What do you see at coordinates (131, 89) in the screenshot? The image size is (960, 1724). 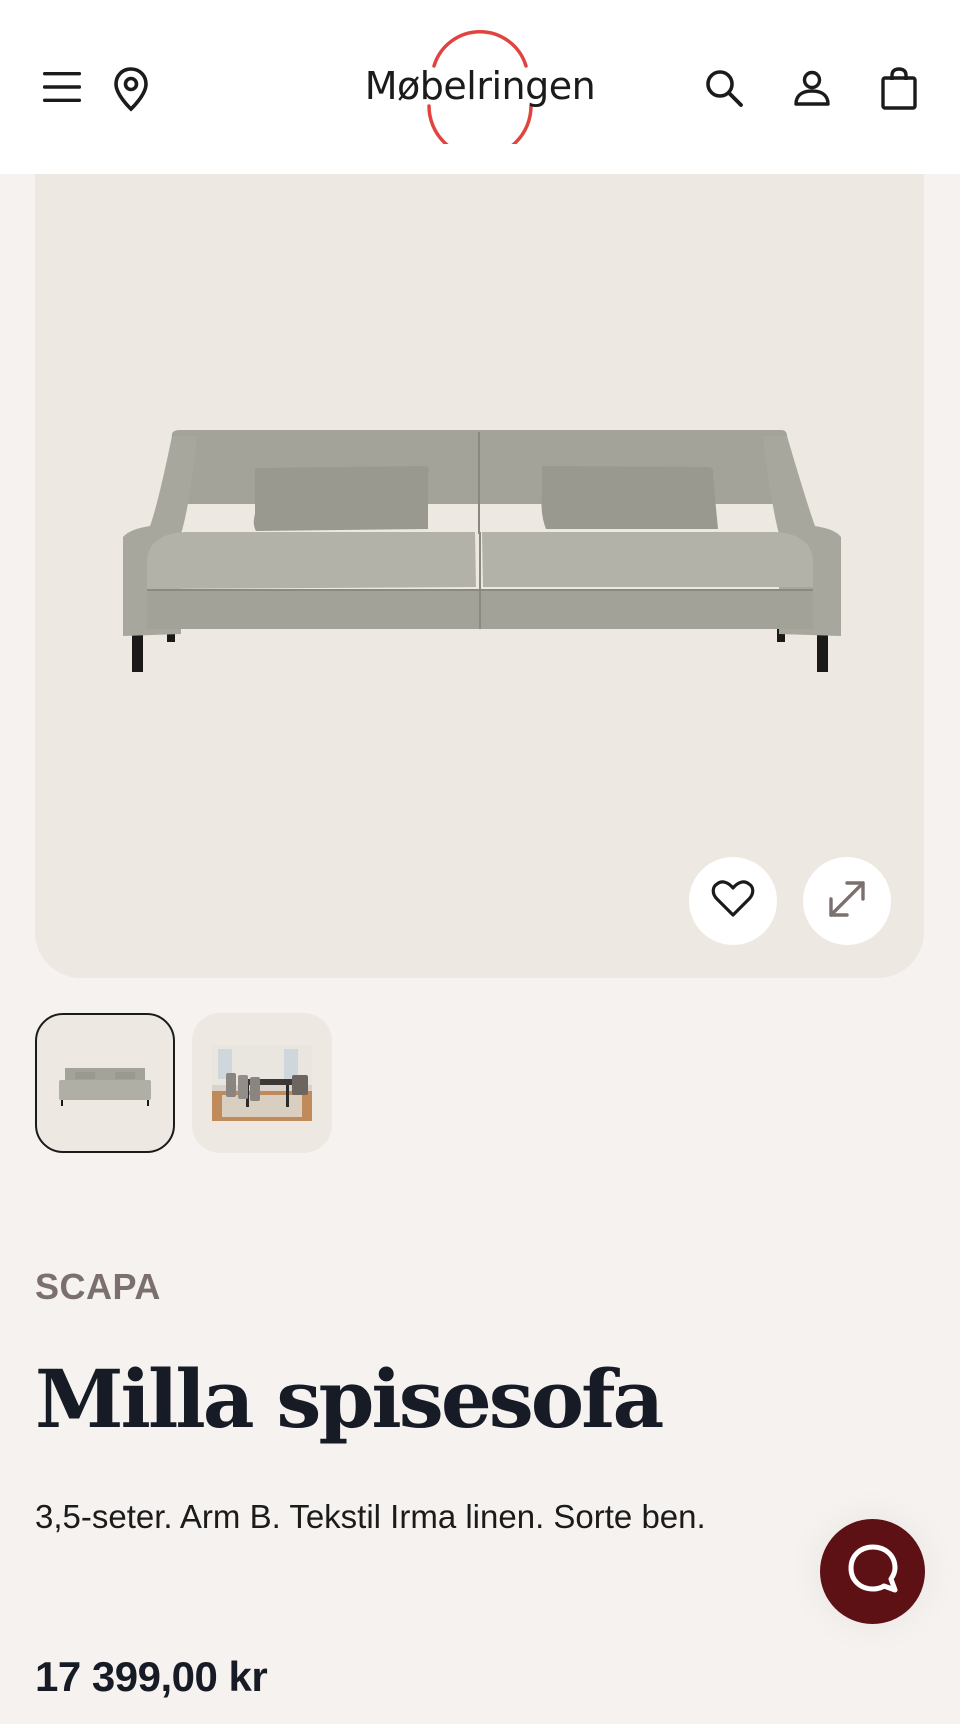 I see `location-pin-icon` at bounding box center [131, 89].